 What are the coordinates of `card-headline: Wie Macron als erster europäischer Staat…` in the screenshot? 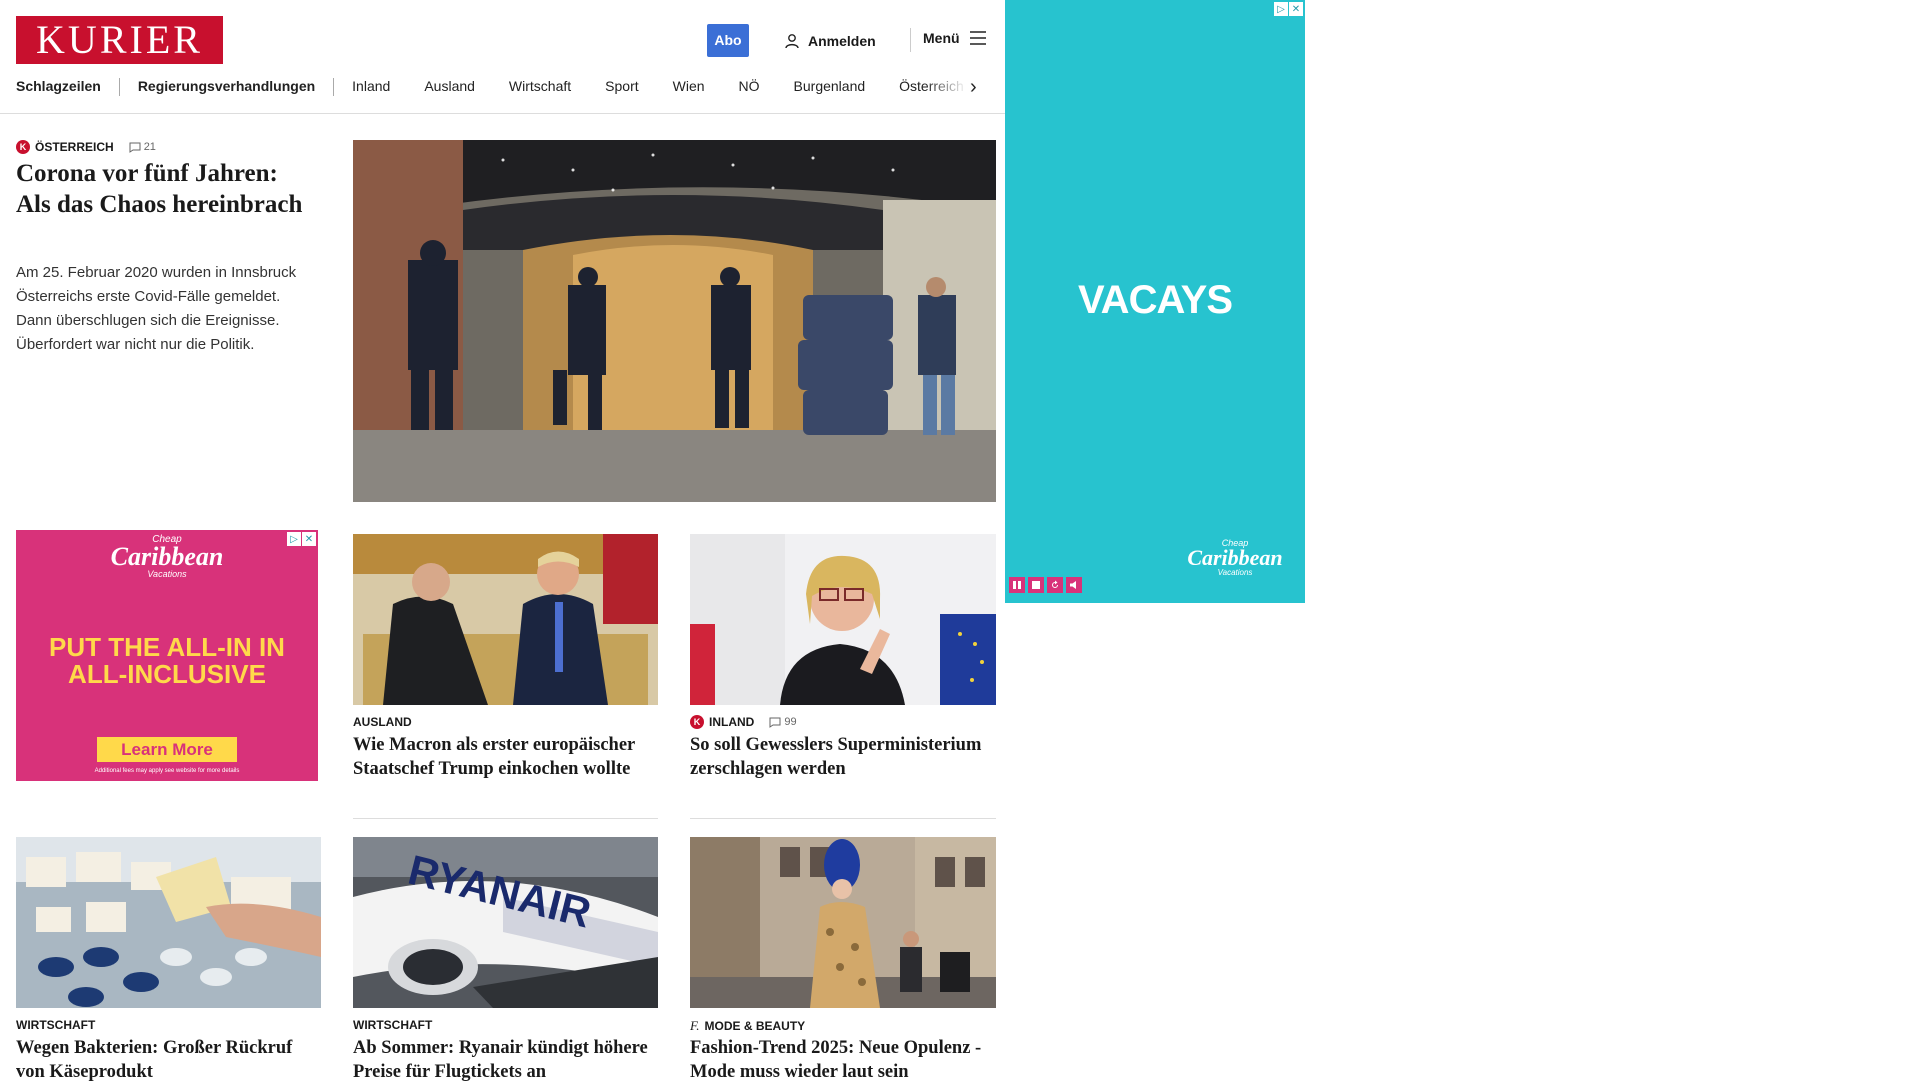 It's located at (504, 757).